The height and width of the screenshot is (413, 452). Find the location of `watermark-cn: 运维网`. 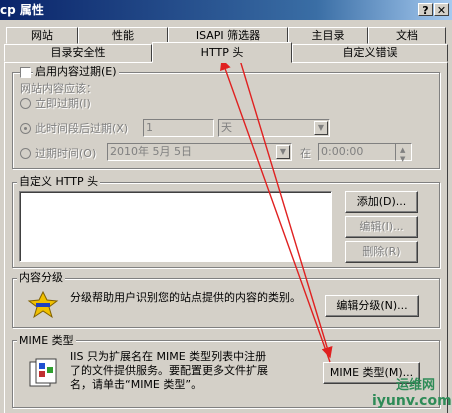

watermark-cn: 运维网 is located at coordinates (416, 385).